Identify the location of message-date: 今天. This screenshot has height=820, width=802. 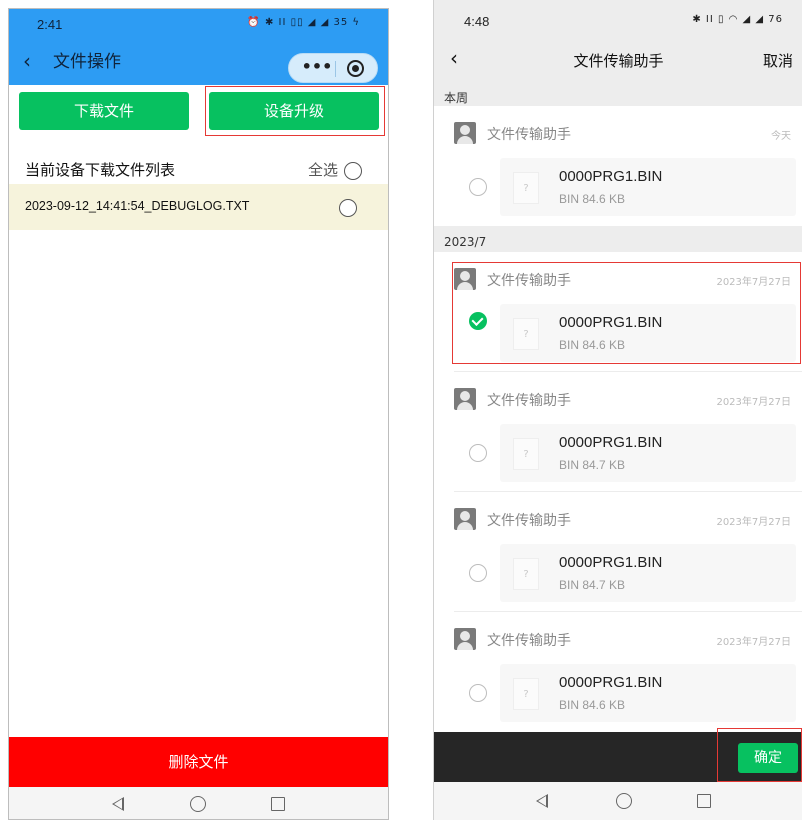
(781, 136).